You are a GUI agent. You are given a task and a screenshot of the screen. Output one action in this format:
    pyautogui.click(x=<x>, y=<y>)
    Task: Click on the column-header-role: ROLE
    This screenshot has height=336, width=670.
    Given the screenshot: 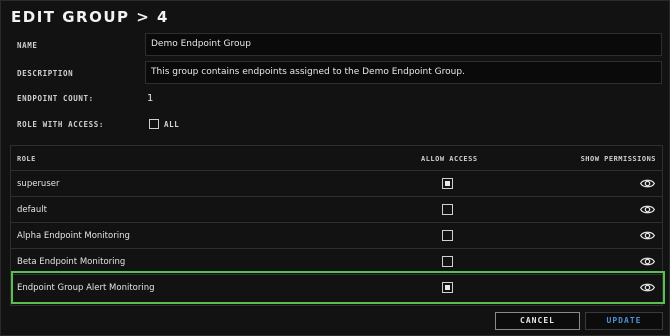 What is the action you would take?
    pyautogui.click(x=26, y=159)
    